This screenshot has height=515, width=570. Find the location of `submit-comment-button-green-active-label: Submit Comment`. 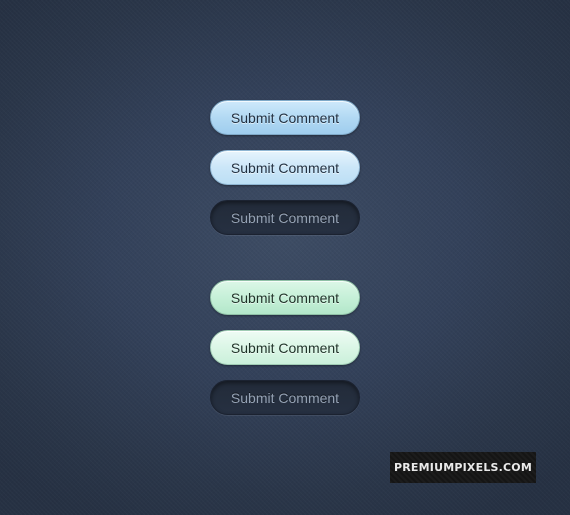

submit-comment-button-green-active-label: Submit Comment is located at coordinates (285, 398).